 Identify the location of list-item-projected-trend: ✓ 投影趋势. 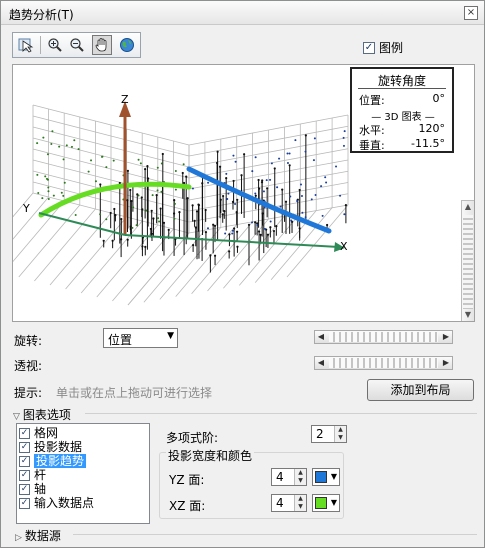
(84, 461).